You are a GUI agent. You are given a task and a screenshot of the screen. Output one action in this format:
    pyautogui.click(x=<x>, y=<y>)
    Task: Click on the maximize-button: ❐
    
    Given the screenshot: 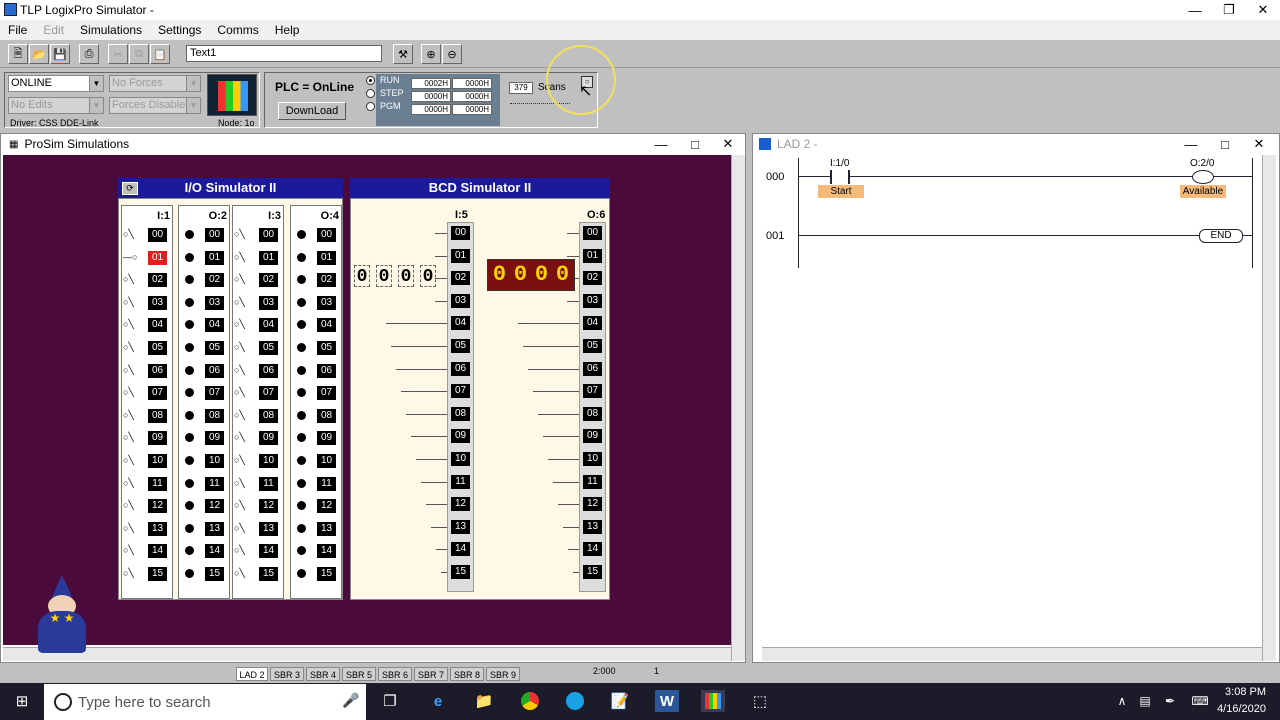 What is the action you would take?
    pyautogui.click(x=1229, y=10)
    